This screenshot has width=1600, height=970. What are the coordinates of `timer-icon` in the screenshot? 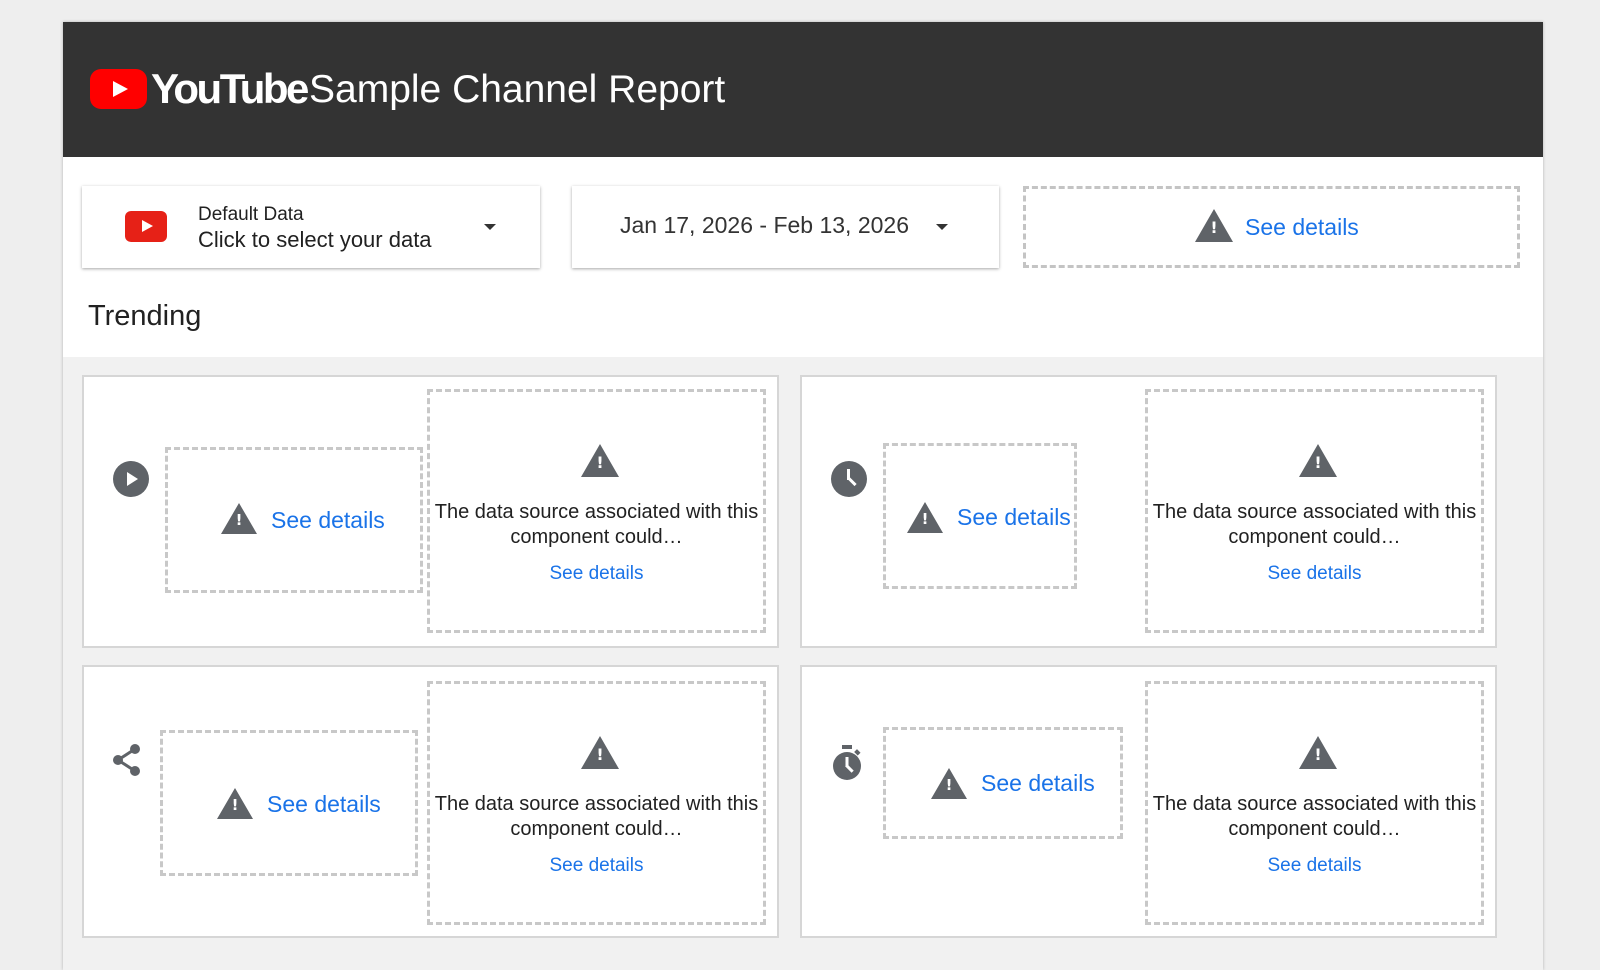 It's located at (847, 762).